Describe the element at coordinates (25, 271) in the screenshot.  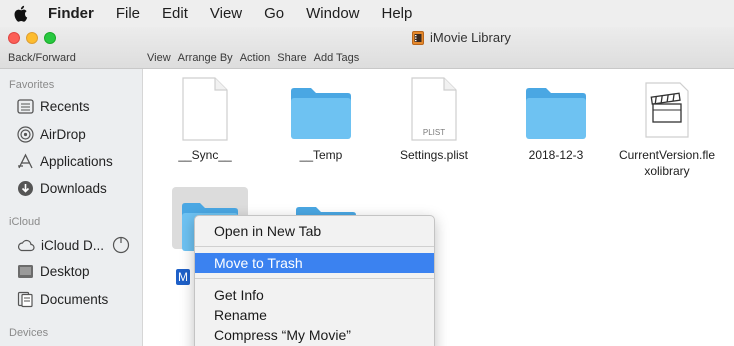
I see `desktop-icon` at that location.